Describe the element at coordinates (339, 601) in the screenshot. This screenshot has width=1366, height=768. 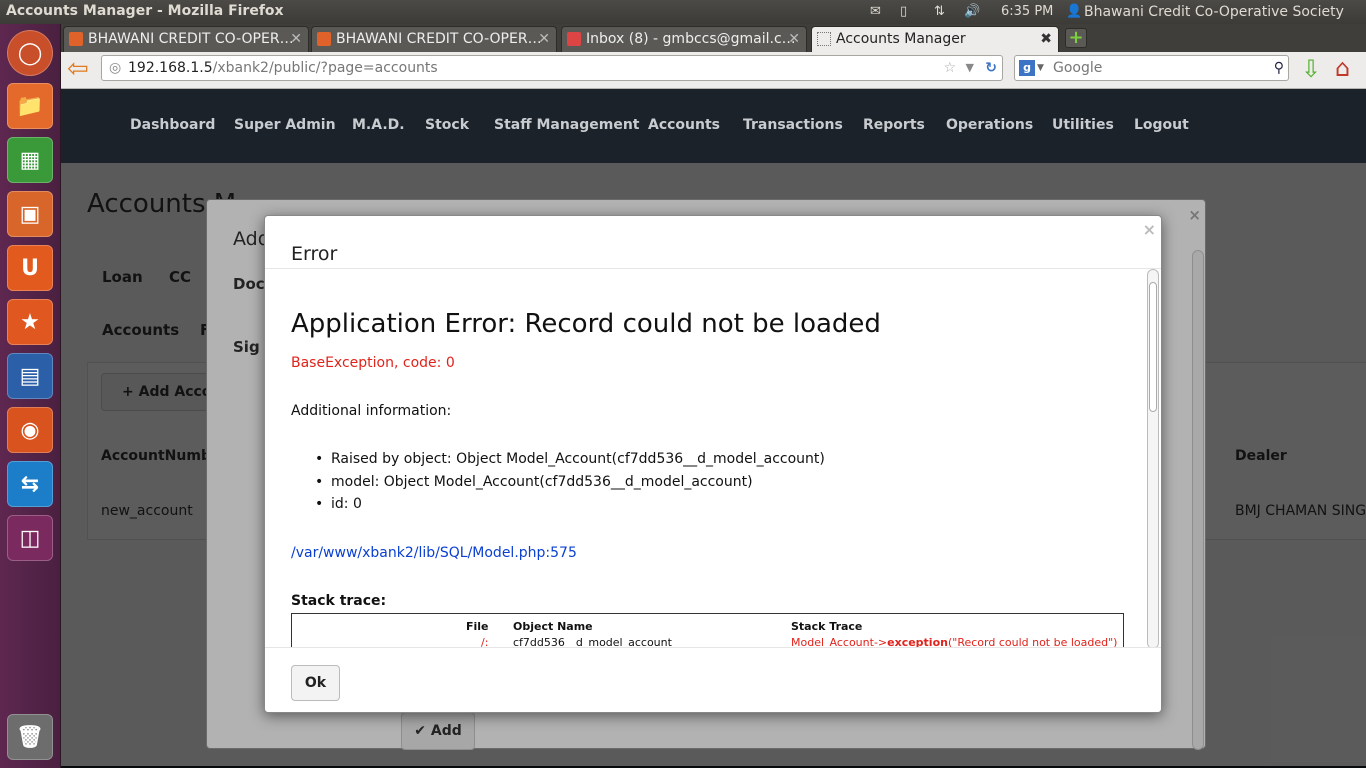
I see `stack-trace-heading: Stack trace:` at that location.